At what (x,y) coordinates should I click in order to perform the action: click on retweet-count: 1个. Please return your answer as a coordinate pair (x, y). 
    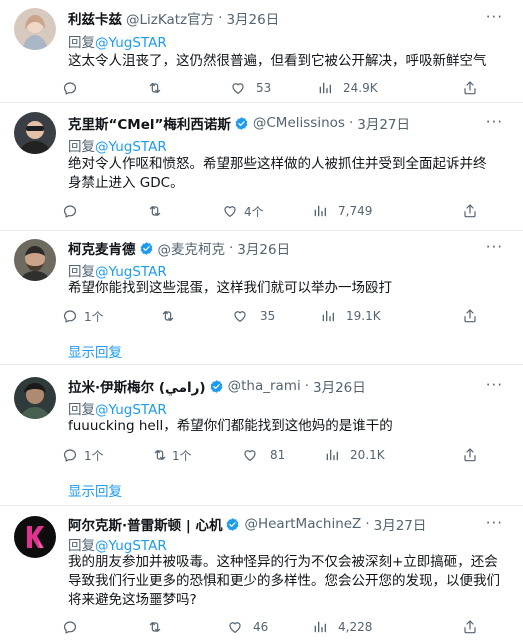
    Looking at the image, I should click on (182, 455).